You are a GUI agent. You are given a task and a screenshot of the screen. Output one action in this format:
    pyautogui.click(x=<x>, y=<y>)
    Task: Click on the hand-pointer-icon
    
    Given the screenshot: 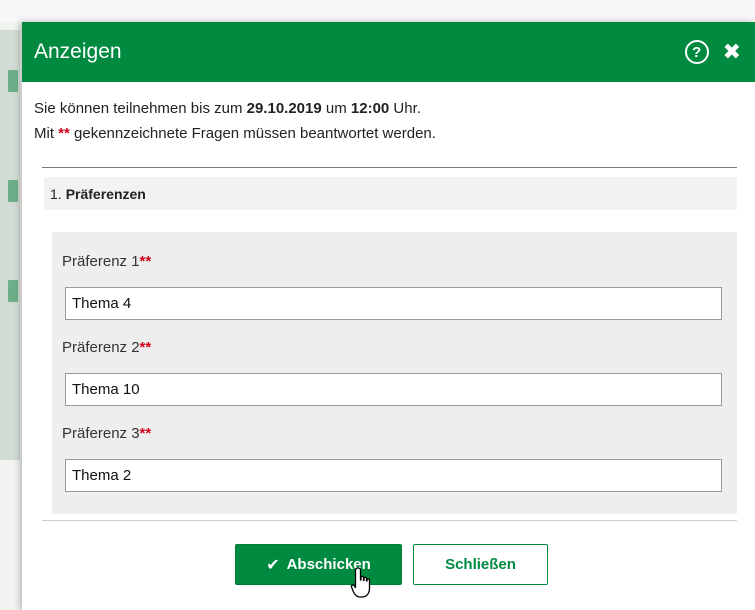 What is the action you would take?
    pyautogui.click(x=360, y=582)
    